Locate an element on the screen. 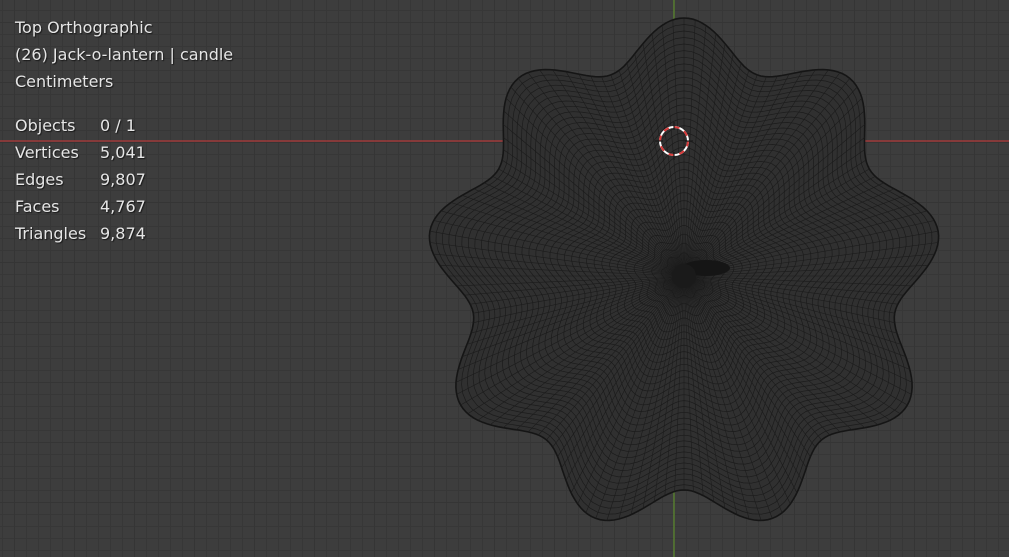 The width and height of the screenshot is (1009, 557). stat-row-edges: Edges 9,807 is located at coordinates (124, 179).